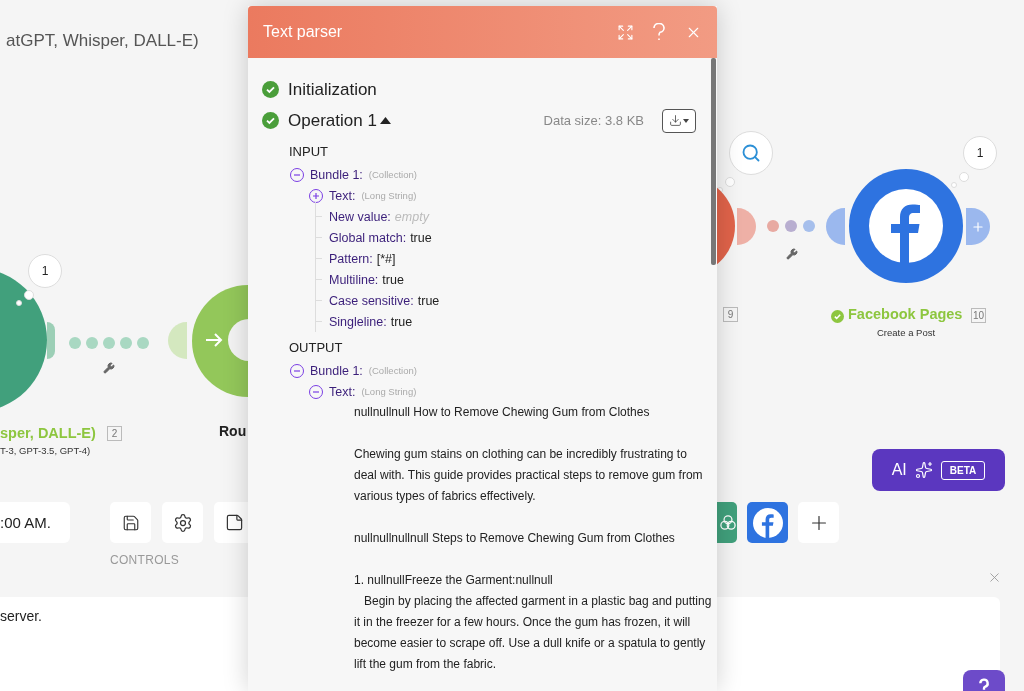 Image resolution: width=1024 pixels, height=691 pixels. What do you see at coordinates (593, 120) in the screenshot?
I see `data-size: Data size: 3.8 KB` at bounding box center [593, 120].